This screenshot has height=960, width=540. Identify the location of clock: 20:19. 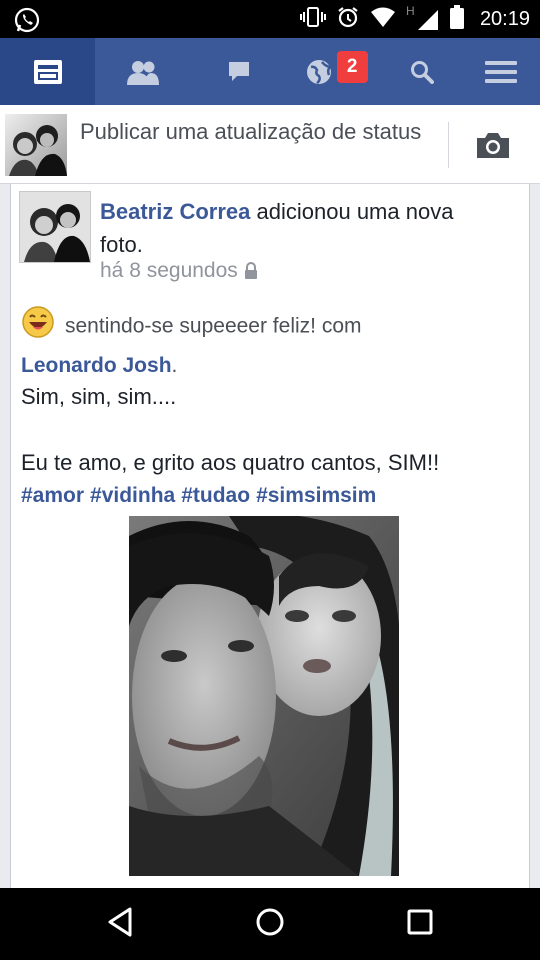
(504, 18).